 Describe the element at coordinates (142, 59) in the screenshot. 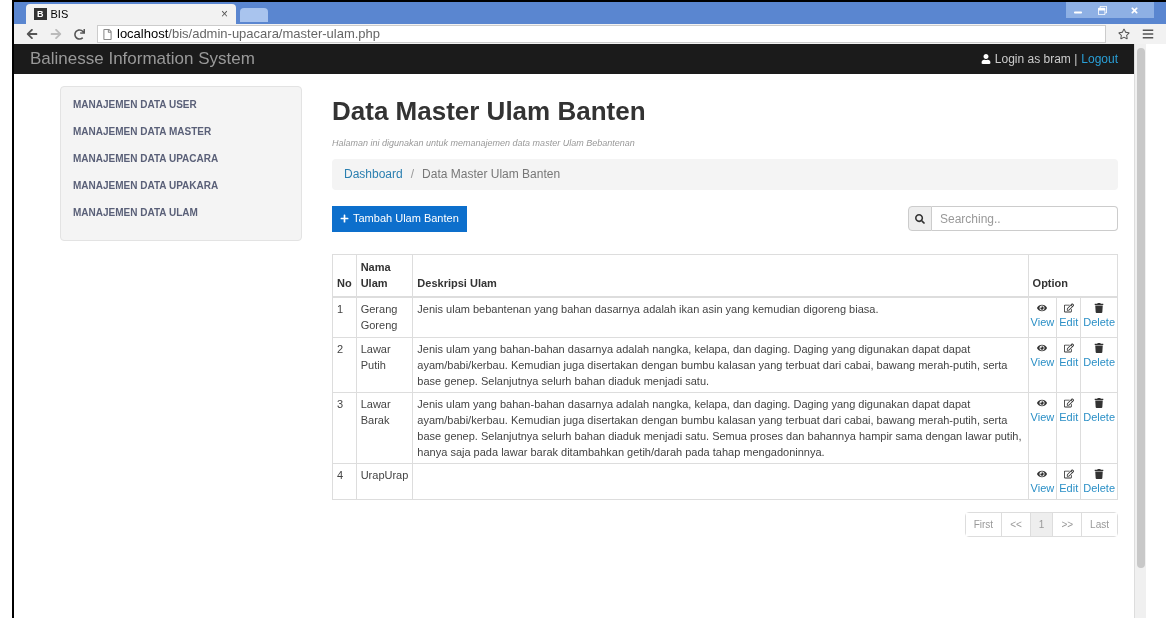

I see `brand-title: Balinesse Information System` at that location.